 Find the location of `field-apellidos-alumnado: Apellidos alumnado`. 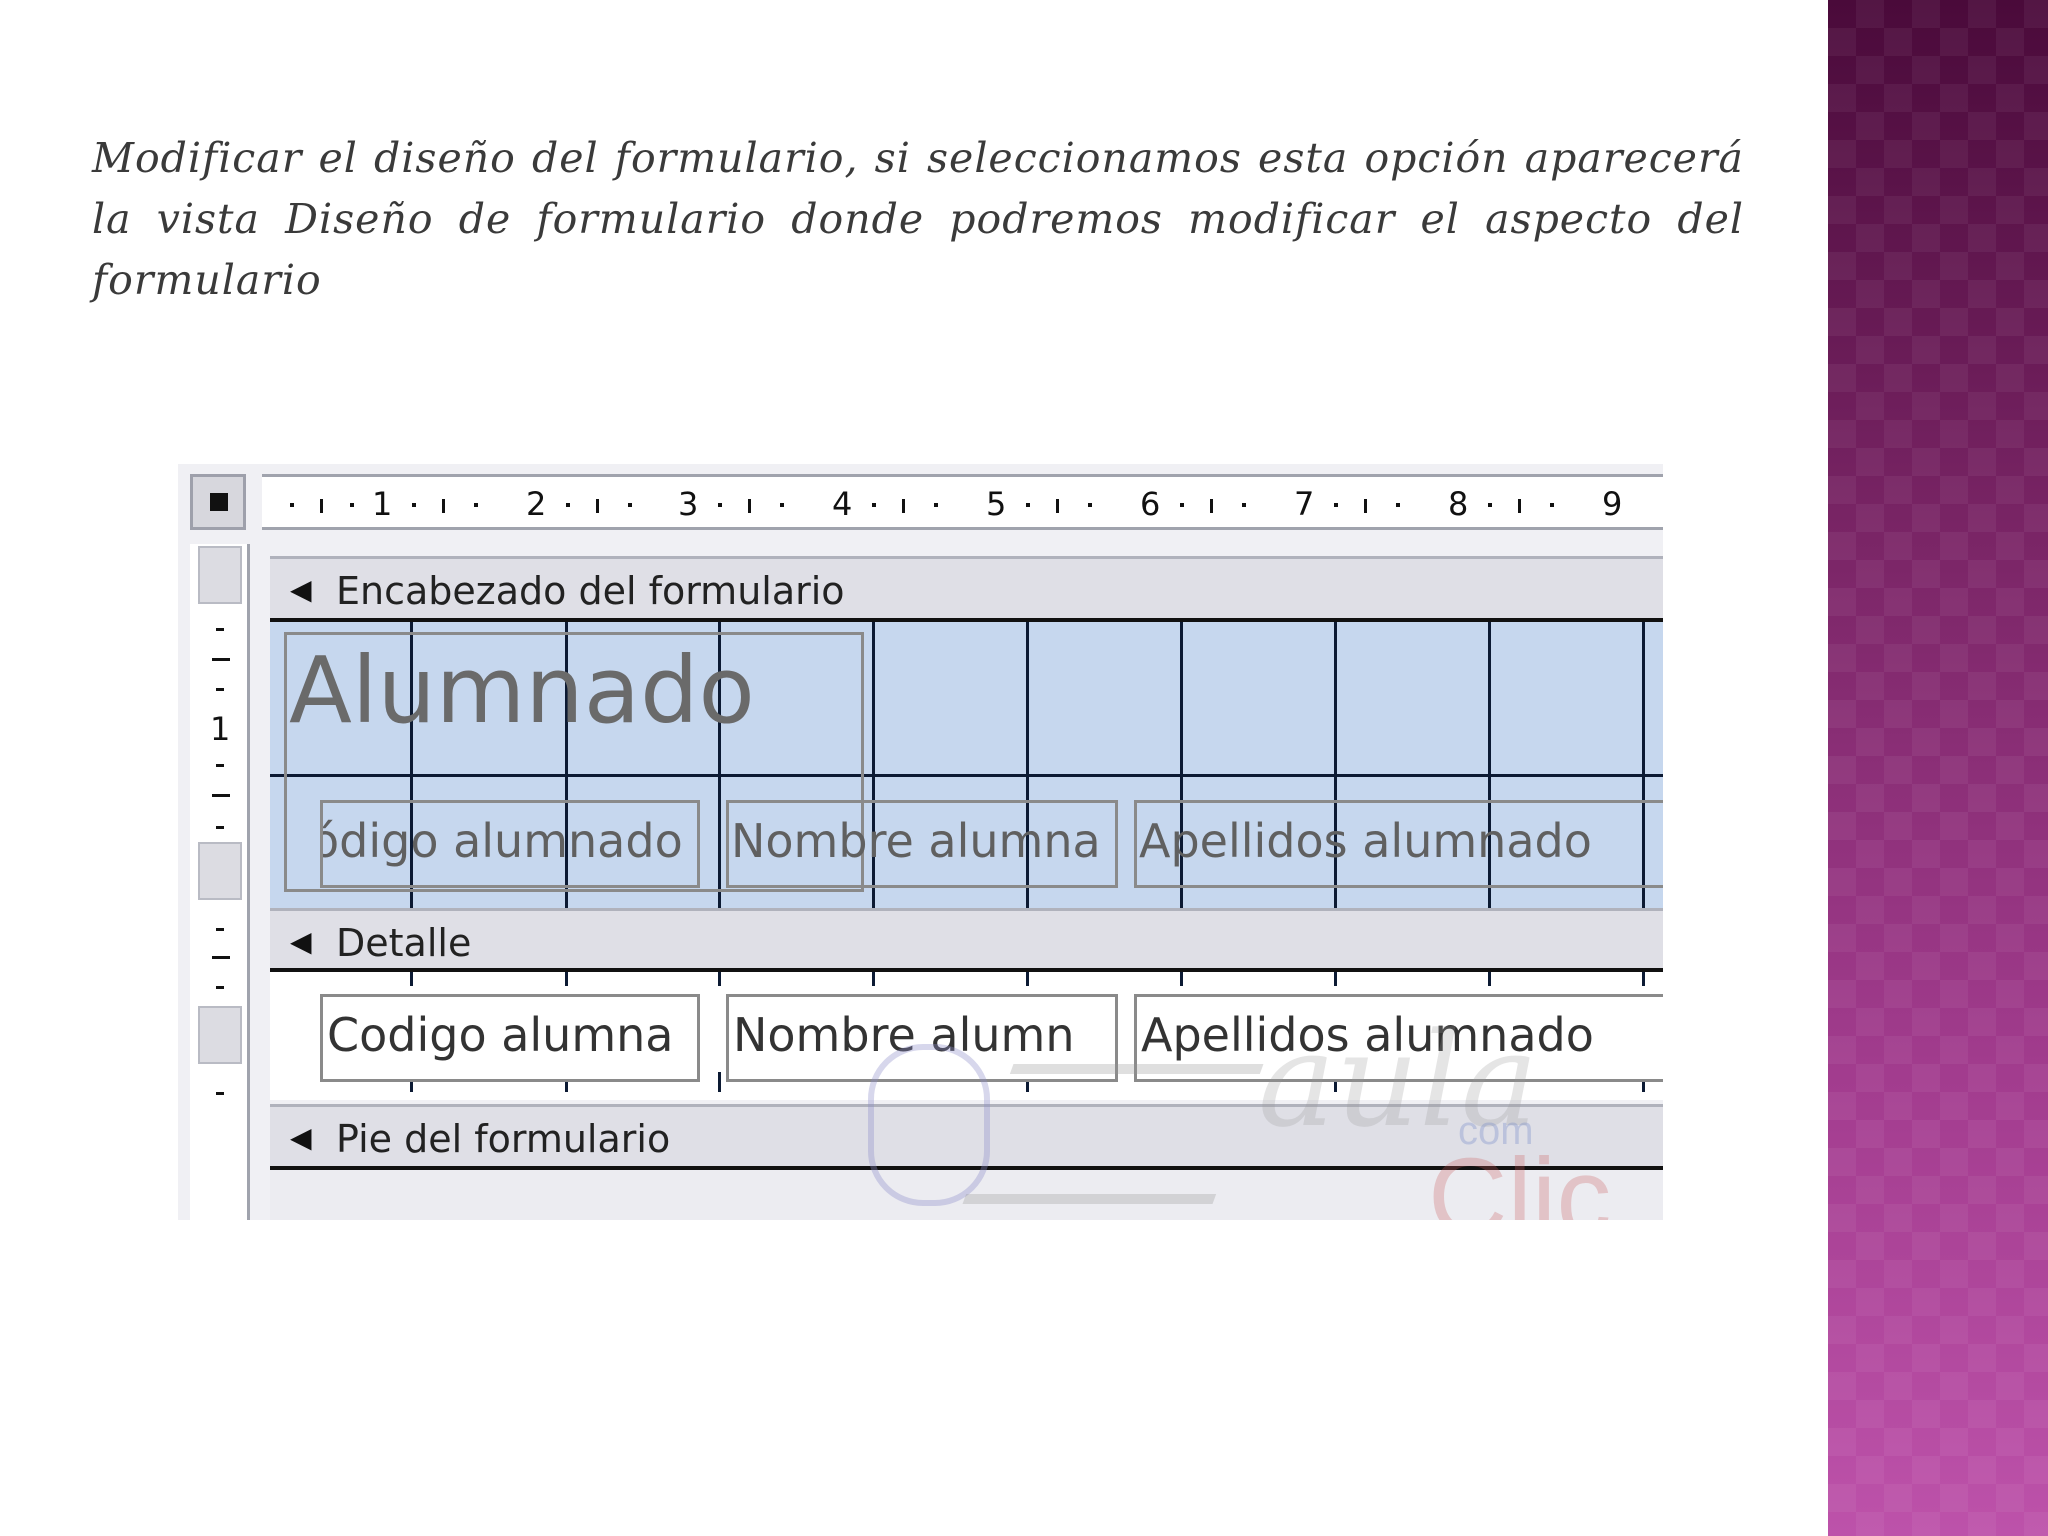

field-apellidos-alumnado: Apellidos alumnado is located at coordinates (1398, 1038).